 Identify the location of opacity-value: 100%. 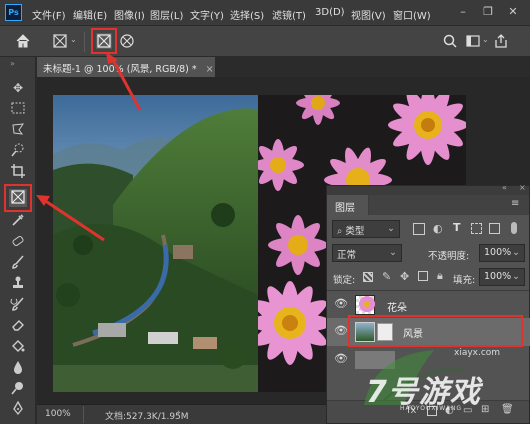
(498, 252).